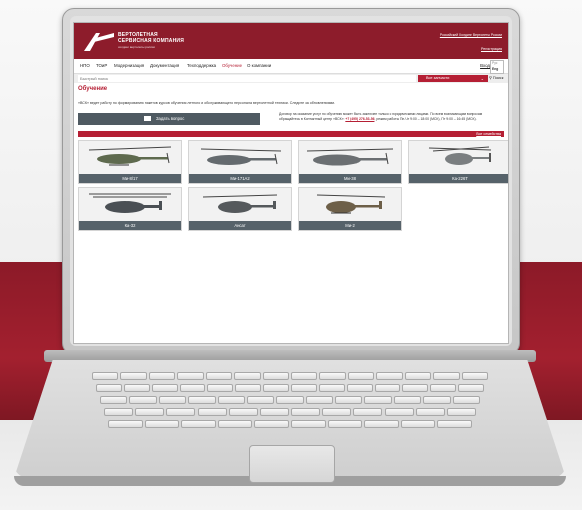 The height and width of the screenshot is (510, 582). Describe the element at coordinates (350, 225) in the screenshot. I see `helicopter-card-label: Ми-2` at that location.